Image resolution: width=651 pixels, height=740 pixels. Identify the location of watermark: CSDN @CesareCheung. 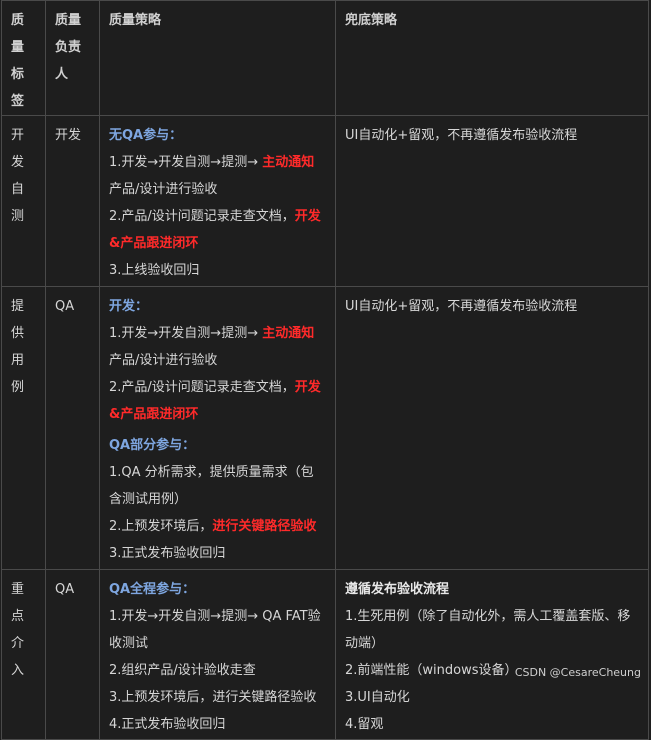
(577, 672).